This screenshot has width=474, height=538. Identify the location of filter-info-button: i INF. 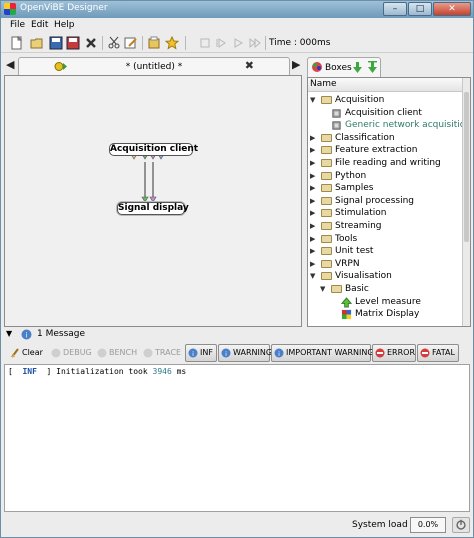
(201, 353).